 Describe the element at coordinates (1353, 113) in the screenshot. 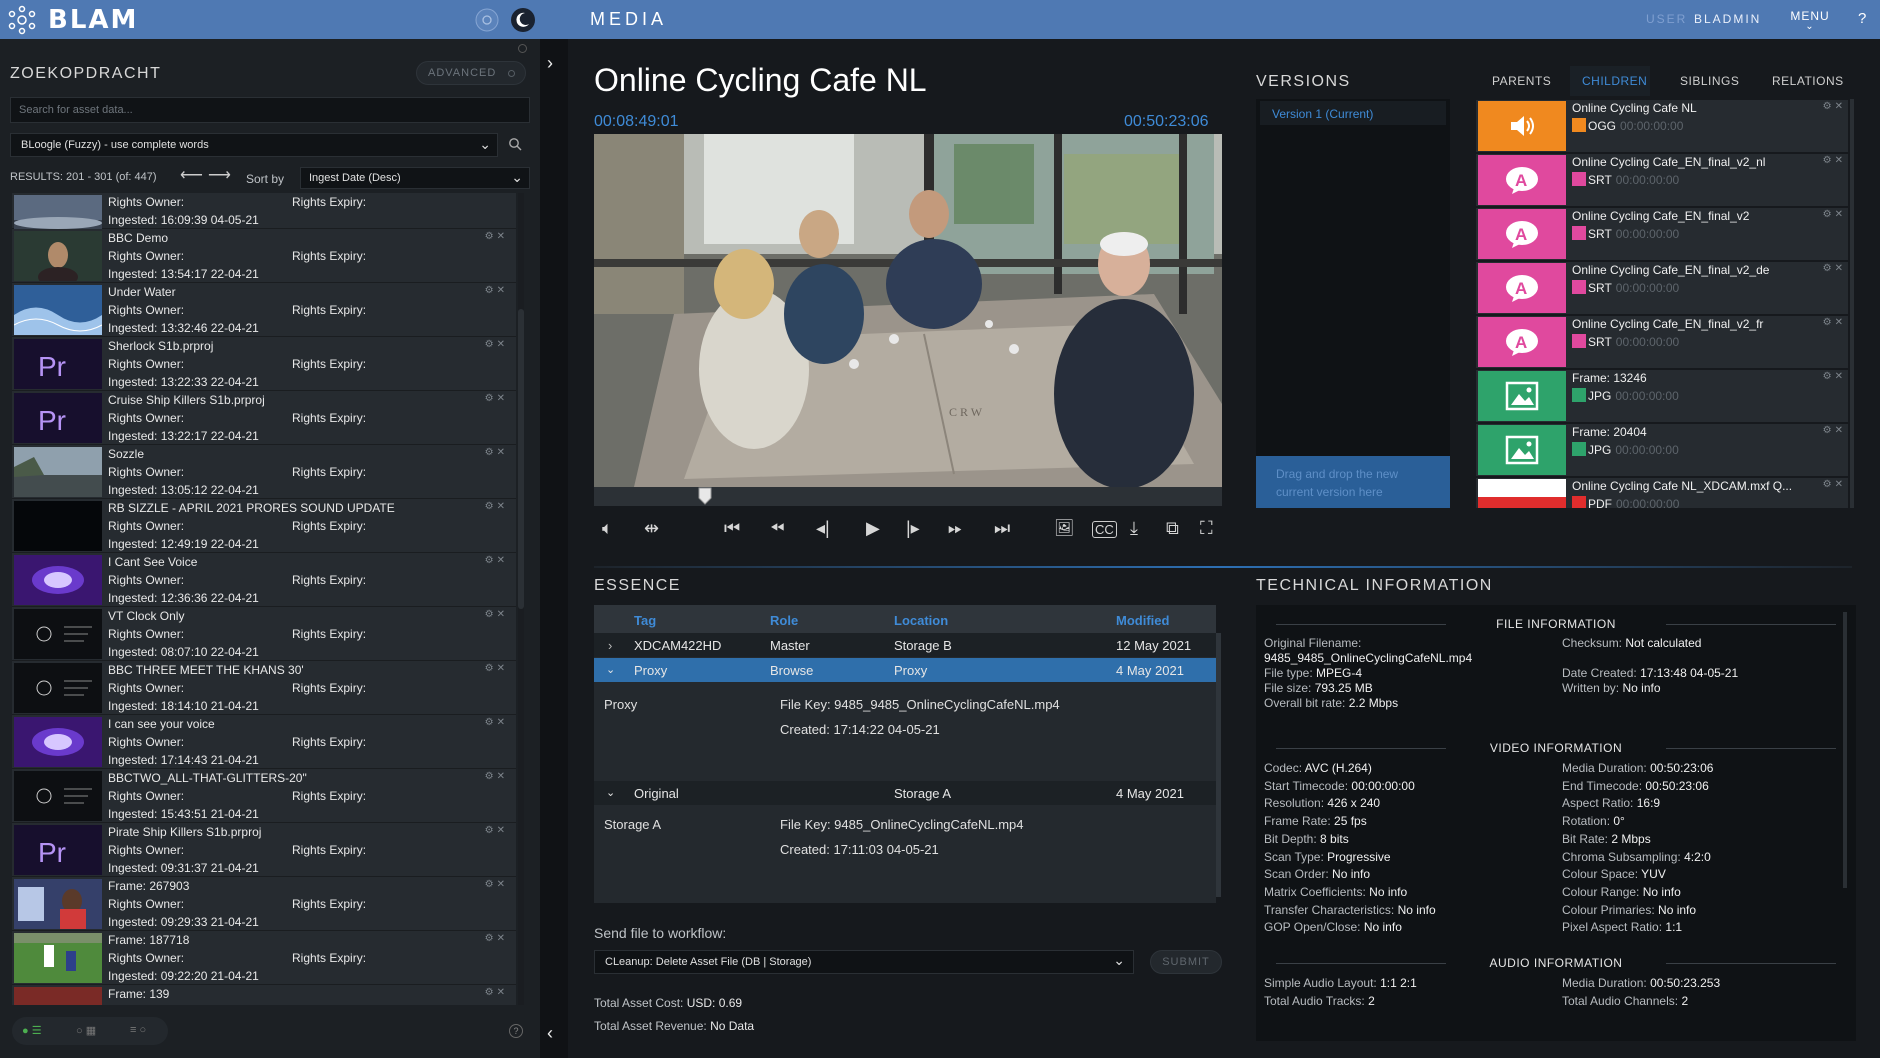

I see `version-item-current: Version 1 (Current)` at that location.